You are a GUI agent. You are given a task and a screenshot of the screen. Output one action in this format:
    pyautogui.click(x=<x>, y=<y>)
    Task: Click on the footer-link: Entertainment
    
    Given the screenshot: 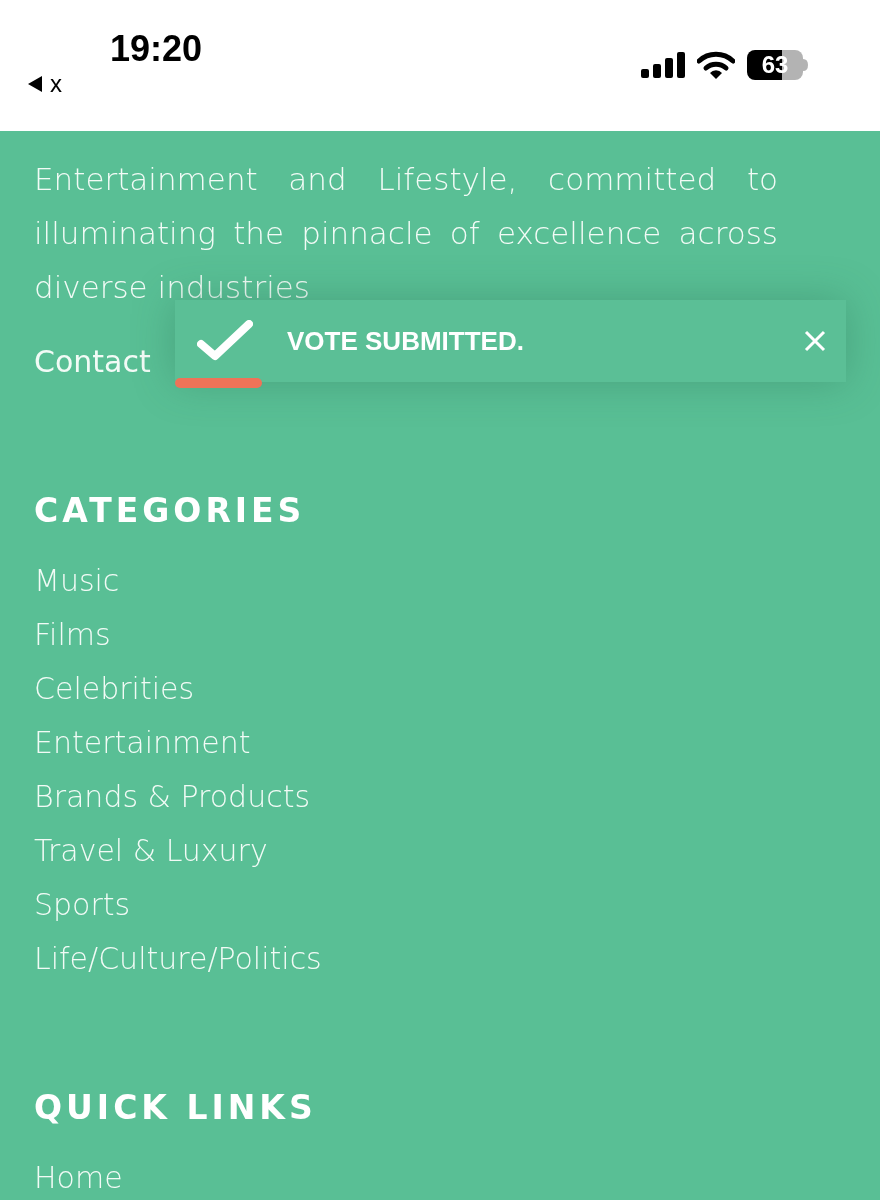 What is the action you would take?
    pyautogui.click(x=142, y=743)
    